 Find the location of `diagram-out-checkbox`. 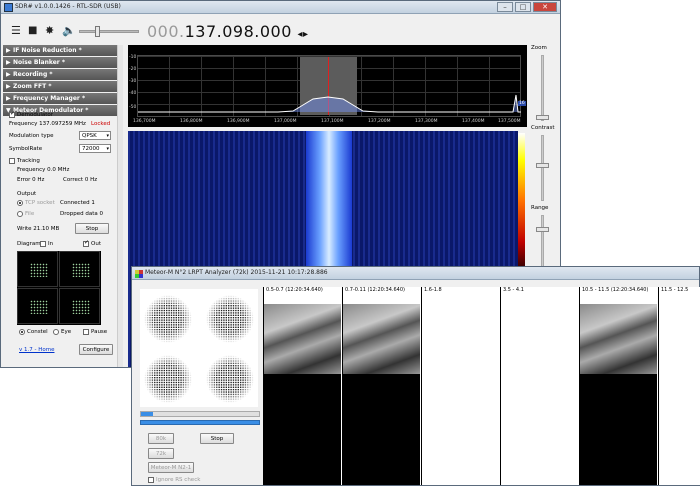

diagram-out-checkbox is located at coordinates (86, 243).